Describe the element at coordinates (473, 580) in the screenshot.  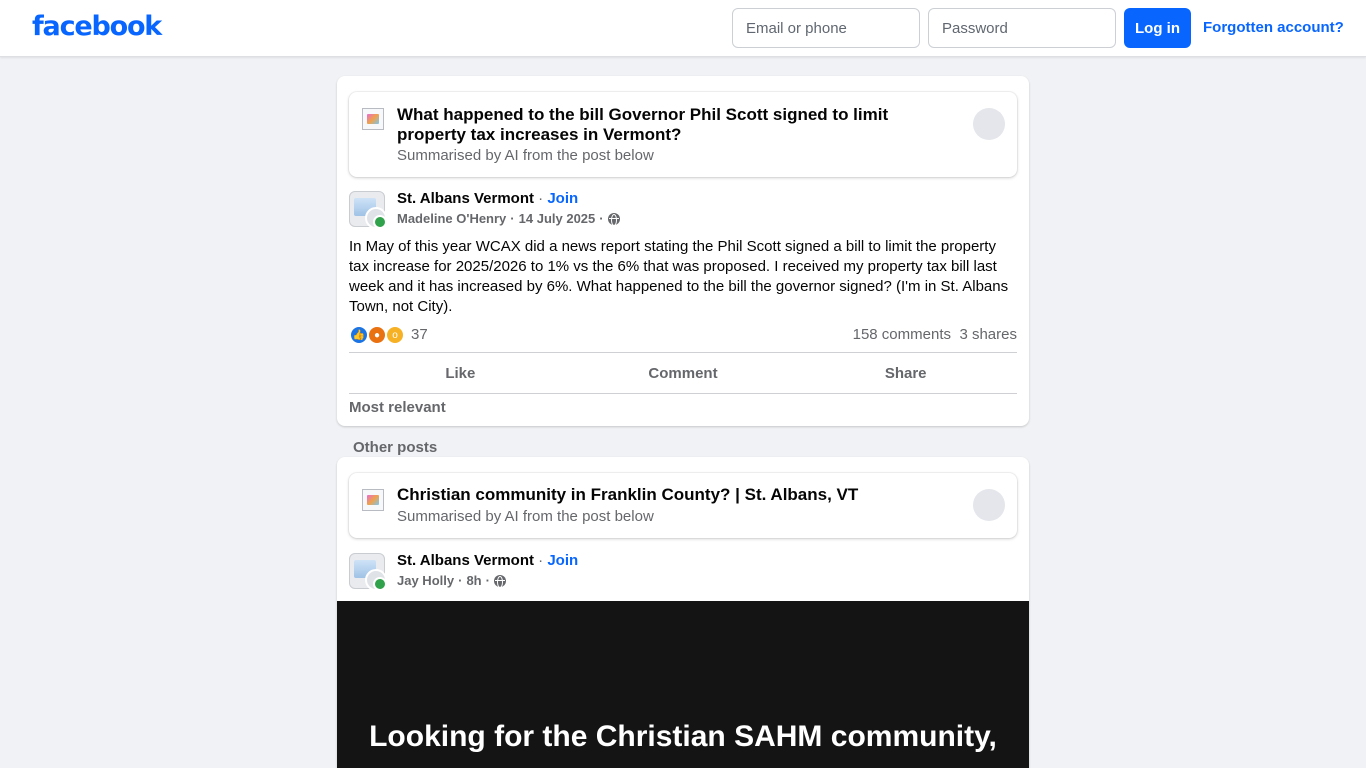
I see `post-date: 8h` at that location.